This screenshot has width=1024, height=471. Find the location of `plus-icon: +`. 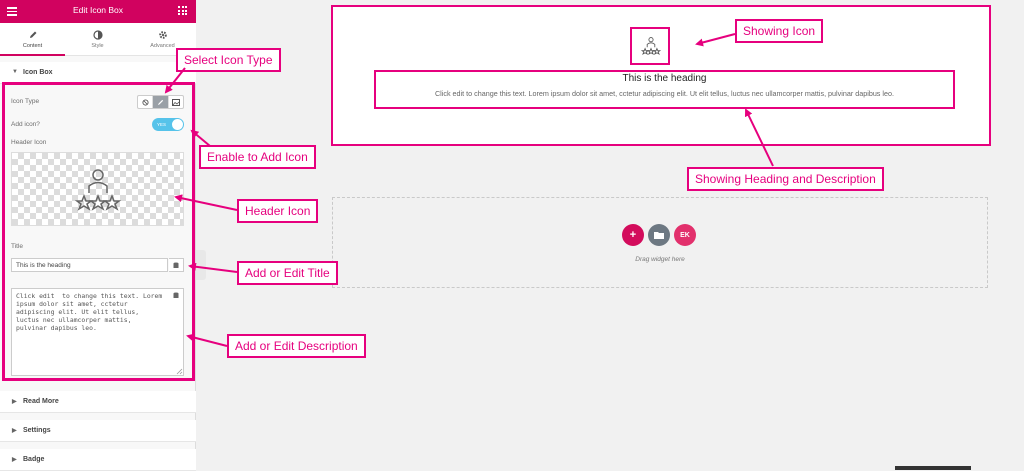

plus-icon: + is located at coordinates (633, 235).